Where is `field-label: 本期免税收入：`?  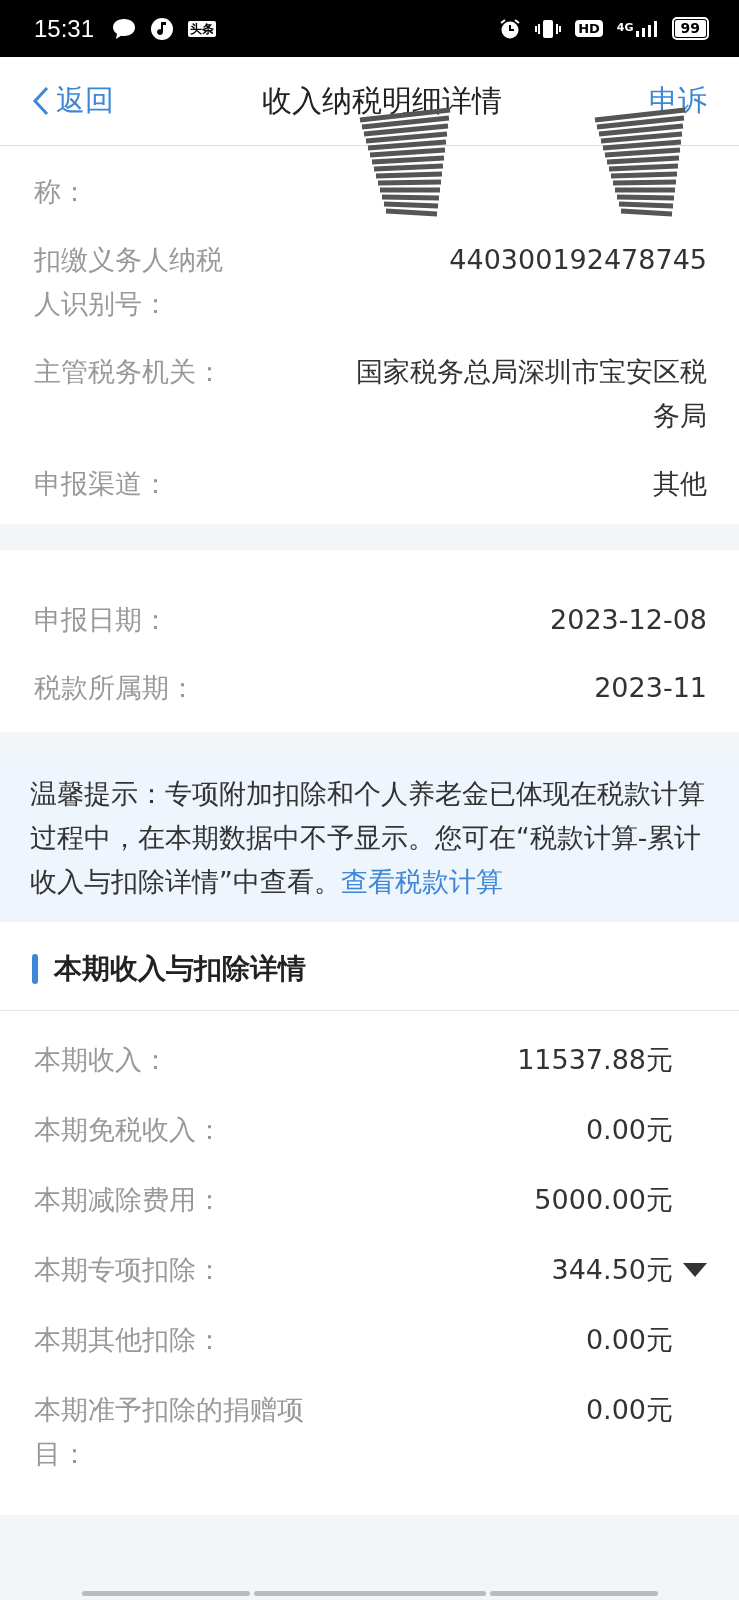 field-label: 本期免税收入： is located at coordinates (129, 1130).